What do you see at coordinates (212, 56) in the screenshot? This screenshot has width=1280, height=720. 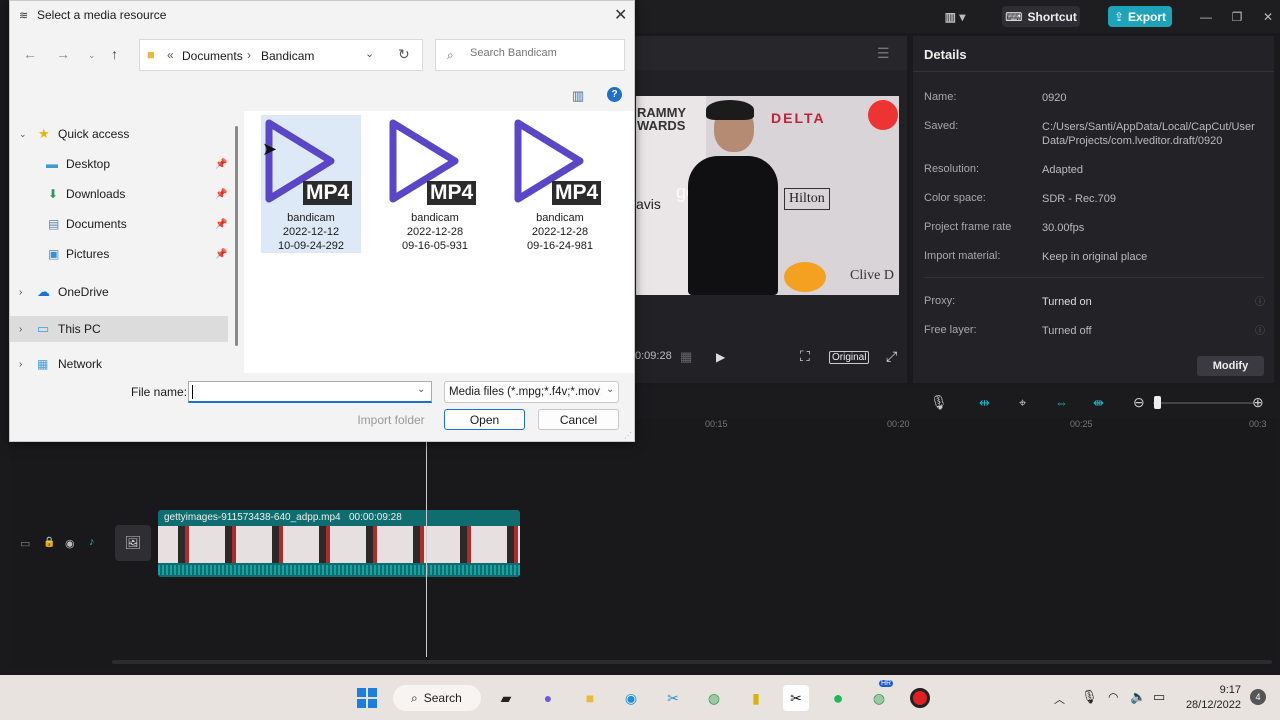 I see `breadcrumb-documents: Documents` at bounding box center [212, 56].